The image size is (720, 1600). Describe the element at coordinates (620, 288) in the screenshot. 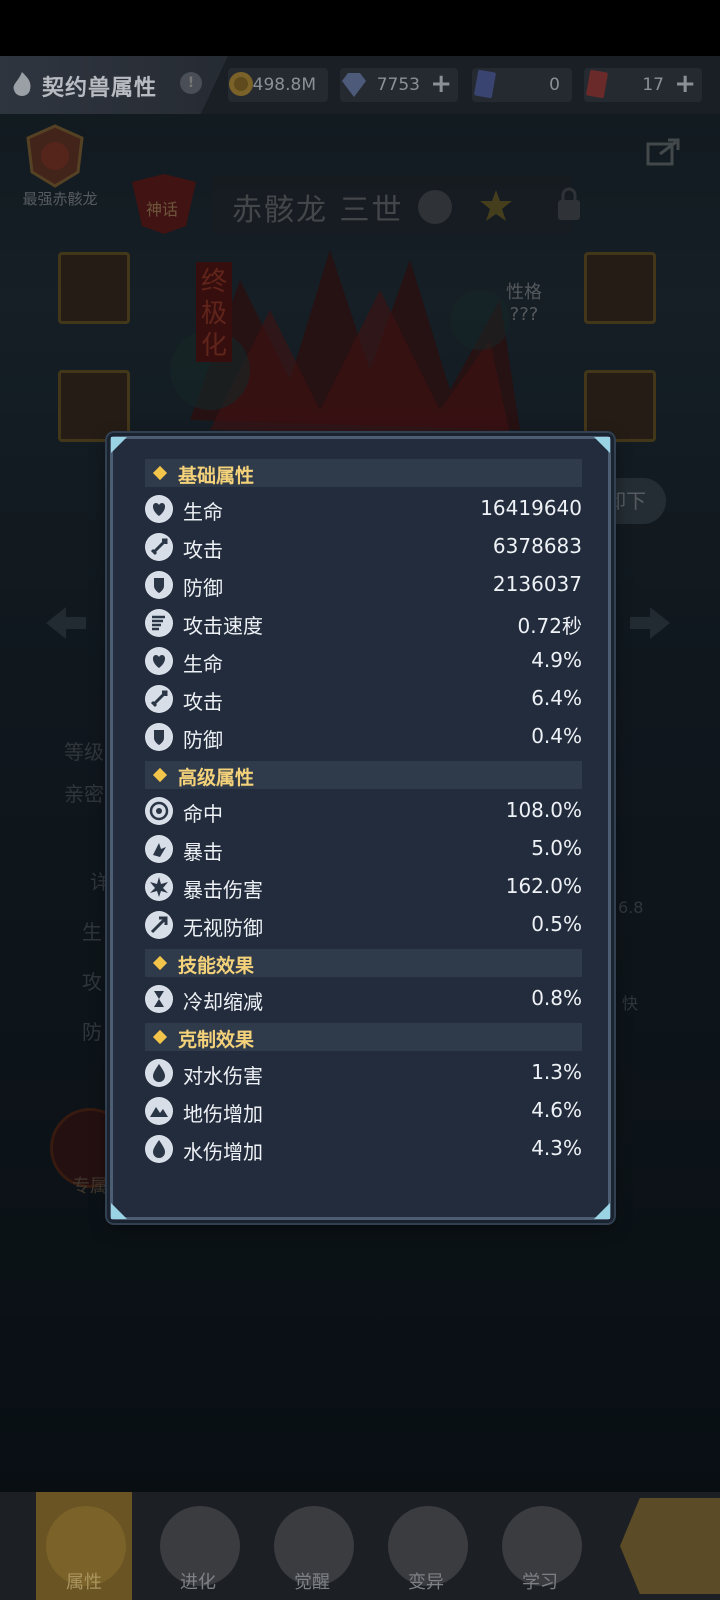

I see `equip-slot-ring` at that location.